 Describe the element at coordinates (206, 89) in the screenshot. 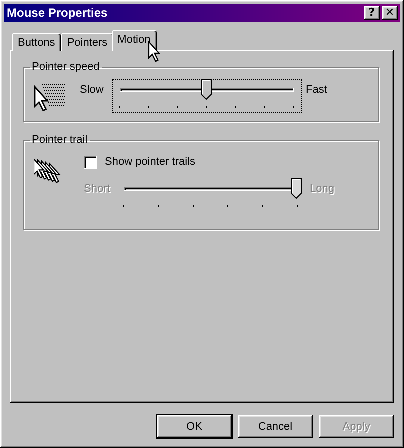

I see `slider-thumb` at that location.